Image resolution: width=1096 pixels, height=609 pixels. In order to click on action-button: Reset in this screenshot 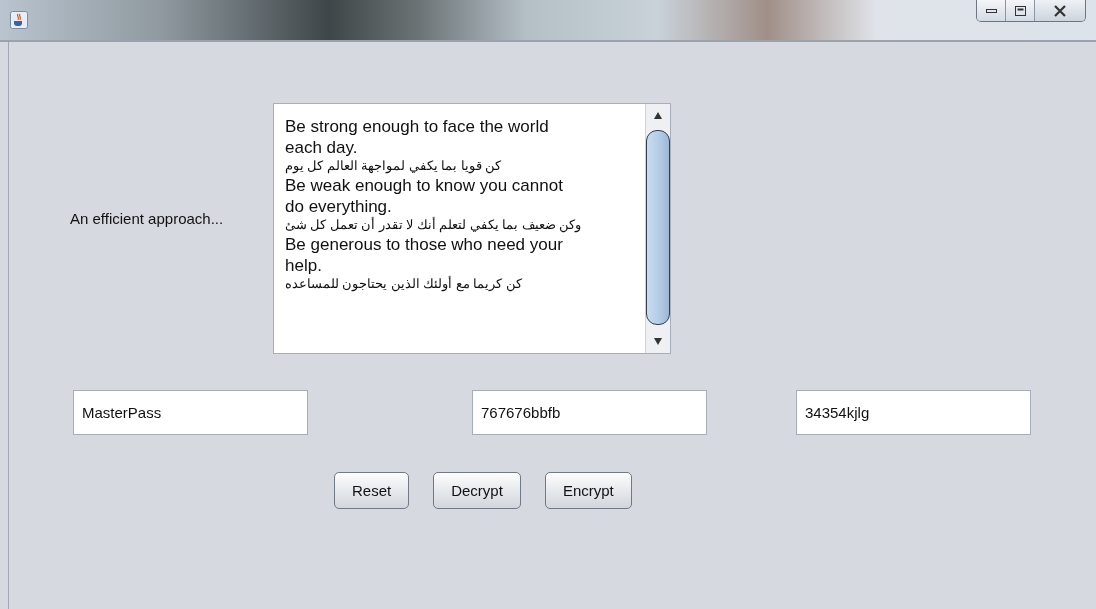, I will do `click(372, 490)`.